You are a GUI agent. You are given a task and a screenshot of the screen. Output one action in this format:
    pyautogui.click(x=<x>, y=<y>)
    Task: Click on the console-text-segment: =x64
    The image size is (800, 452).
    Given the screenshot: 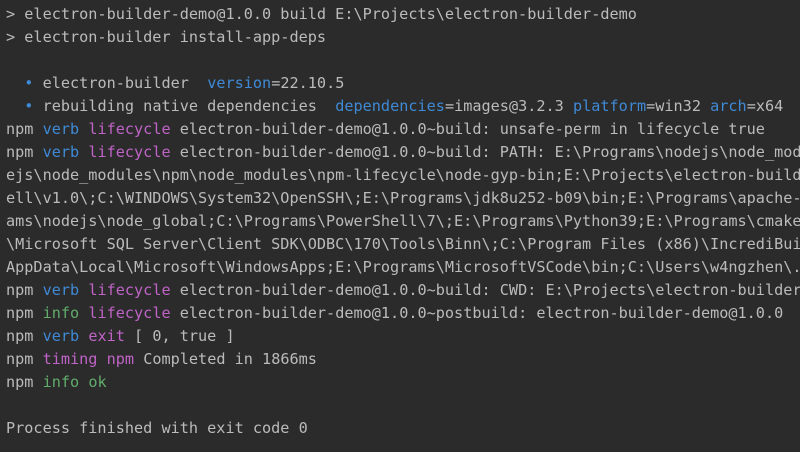 What is the action you would take?
    pyautogui.click(x=765, y=106)
    